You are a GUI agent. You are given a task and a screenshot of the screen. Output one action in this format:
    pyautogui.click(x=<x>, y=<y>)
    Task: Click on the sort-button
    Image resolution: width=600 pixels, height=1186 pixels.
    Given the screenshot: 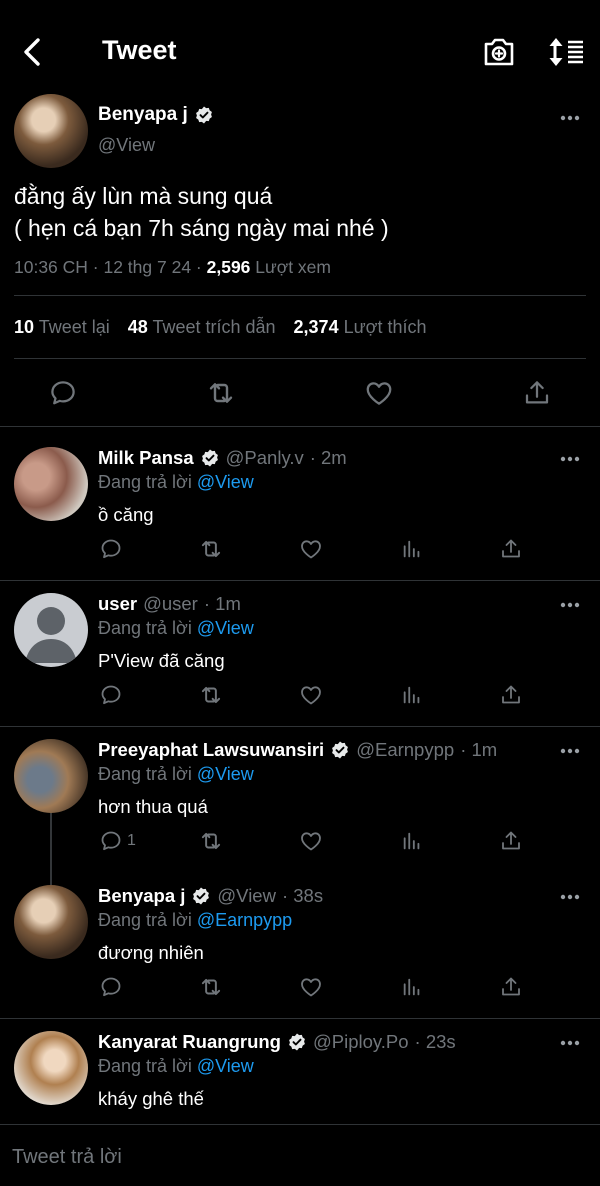 What is the action you would take?
    pyautogui.click(x=566, y=52)
    